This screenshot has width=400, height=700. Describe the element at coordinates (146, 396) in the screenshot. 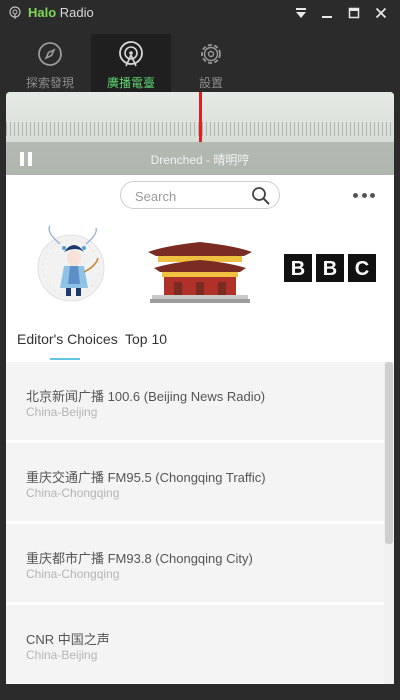

I see `station-title: 北京新闻广播 100.6 (Beijing News Radio)` at that location.